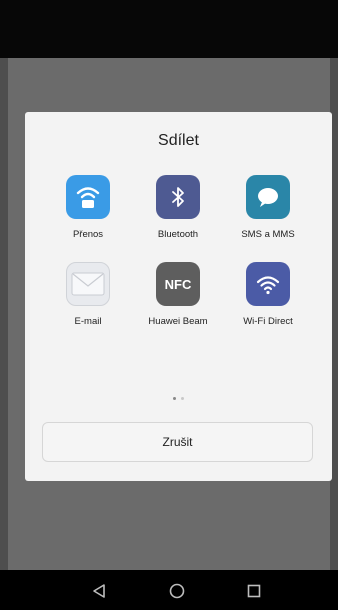 The image size is (338, 610). I want to click on wifi-transfer-icon, so click(88, 197).